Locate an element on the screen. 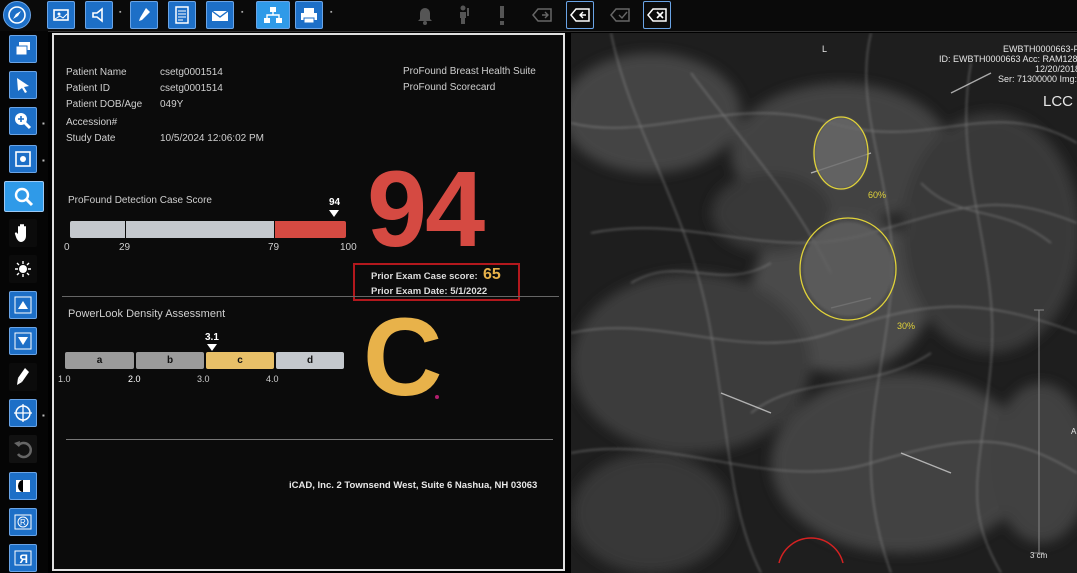  scale-label: 3 cm is located at coordinates (1039, 555).